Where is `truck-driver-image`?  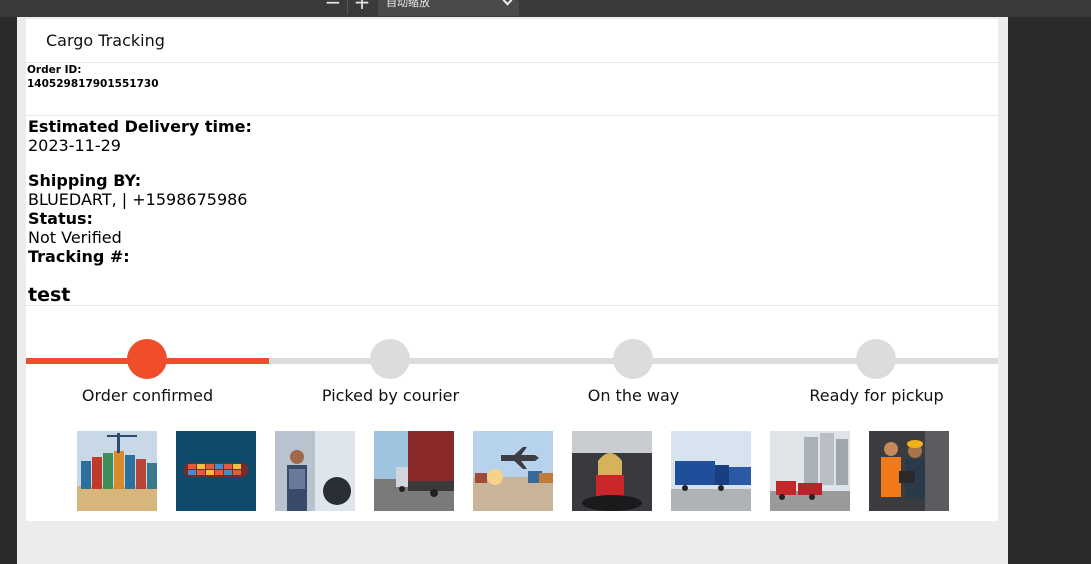
truck-driver-image is located at coordinates (315, 471).